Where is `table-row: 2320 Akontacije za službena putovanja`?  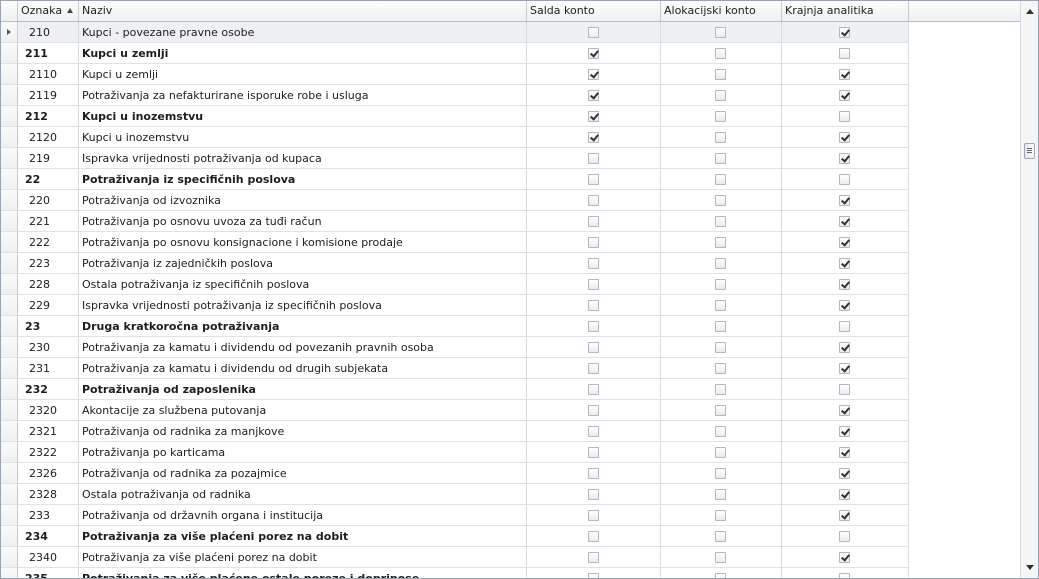
table-row: 2320 Akontacije za službena putovanja is located at coordinates (511, 410).